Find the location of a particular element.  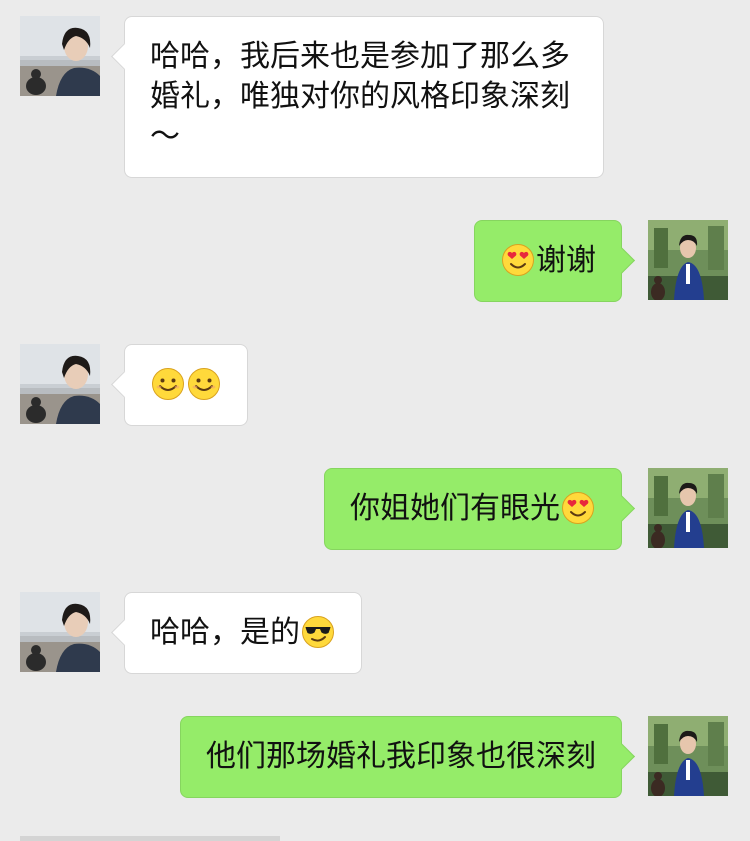

message-text: 谢谢 is located at coordinates (566, 260).